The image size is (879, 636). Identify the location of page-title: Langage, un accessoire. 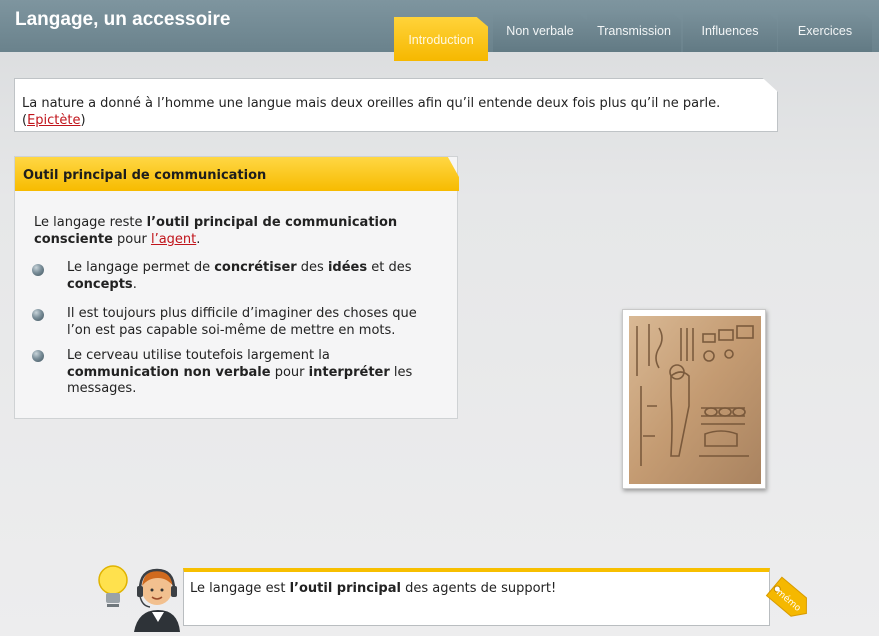
(123, 19).